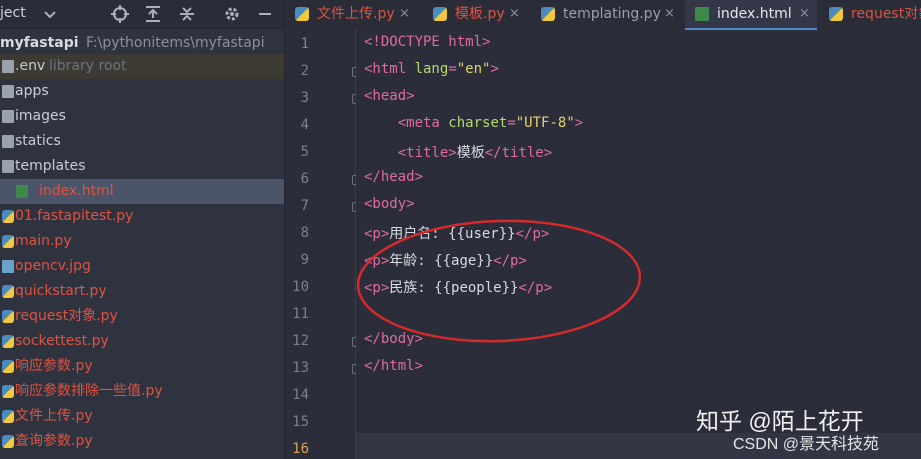  I want to click on tree-item-file-upload: 文件上传.py, so click(142, 416).